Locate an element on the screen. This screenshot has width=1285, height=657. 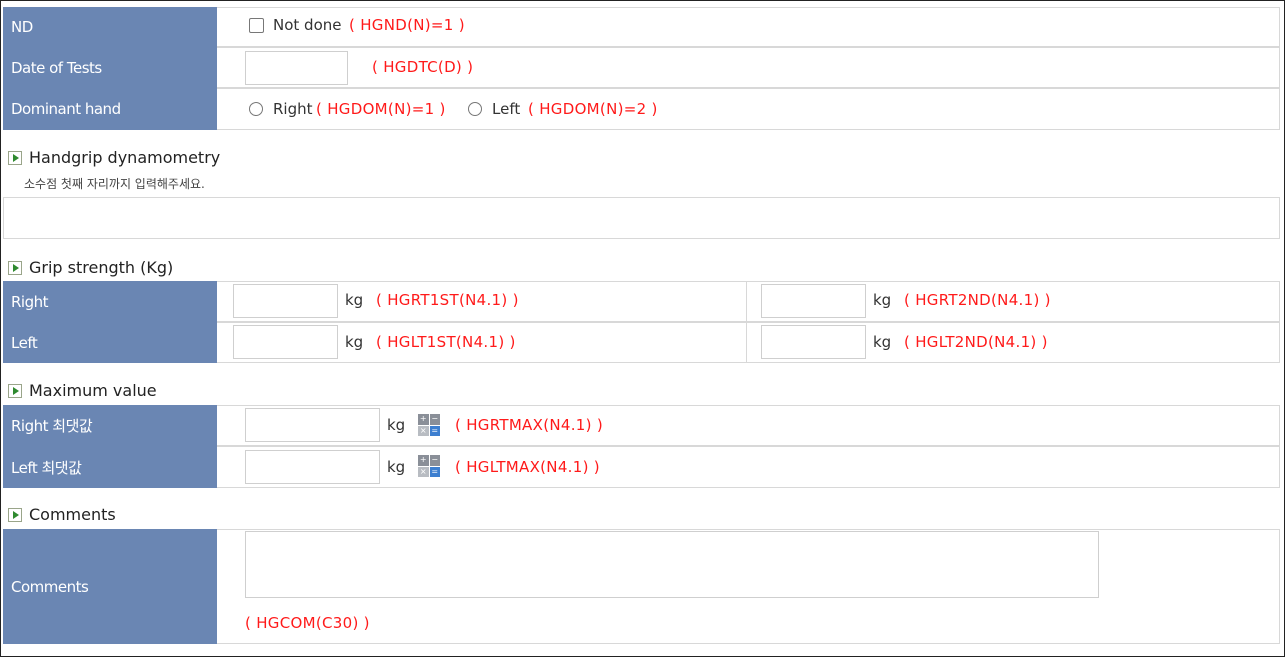
maximum-title: Maximum value is located at coordinates (93, 390).